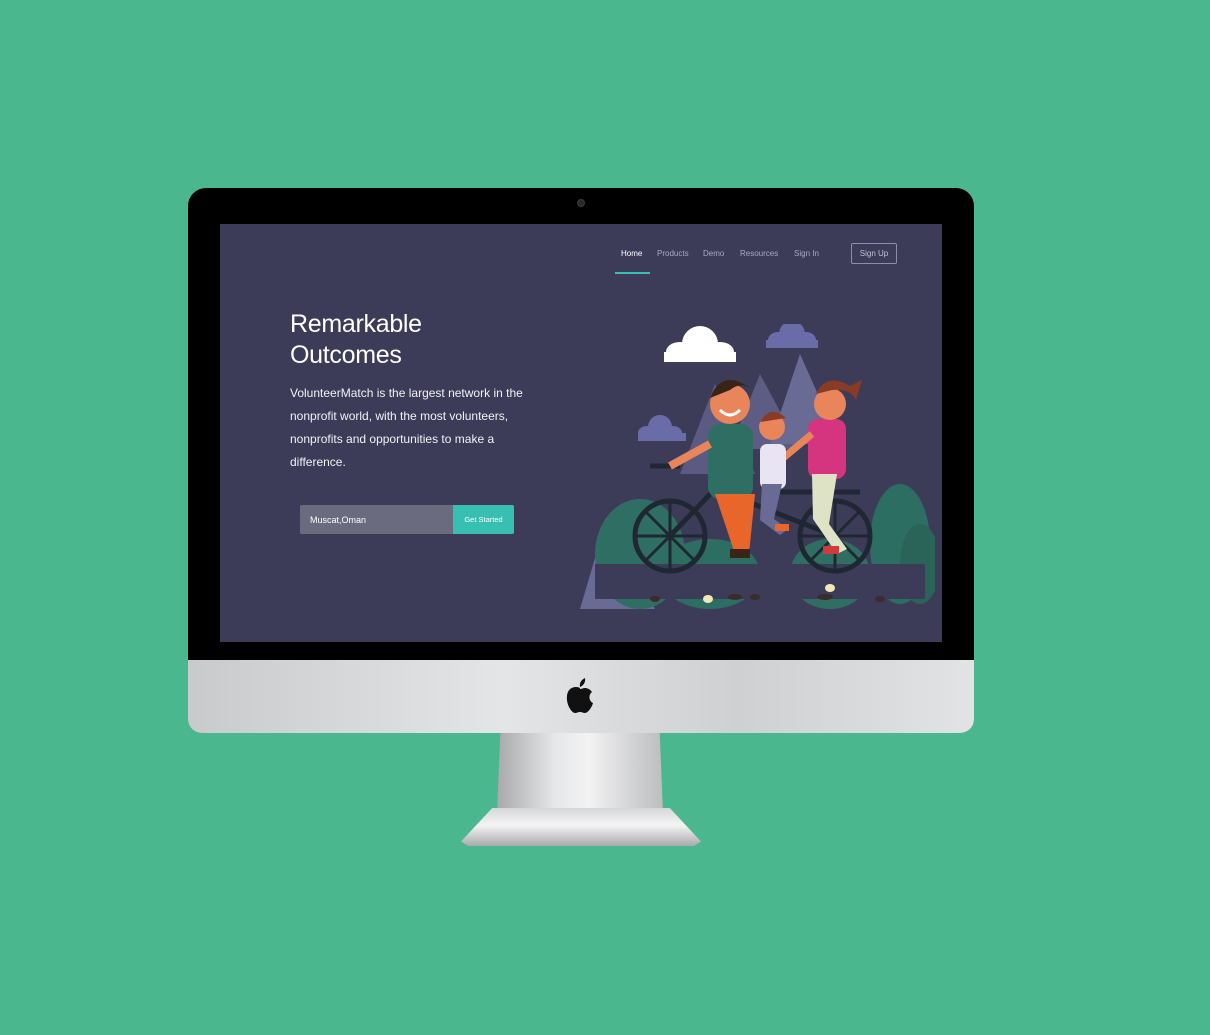 This screenshot has width=1210, height=1035. Describe the element at coordinates (806, 253) in the screenshot. I see `nav-sign-in: Sign In` at that location.